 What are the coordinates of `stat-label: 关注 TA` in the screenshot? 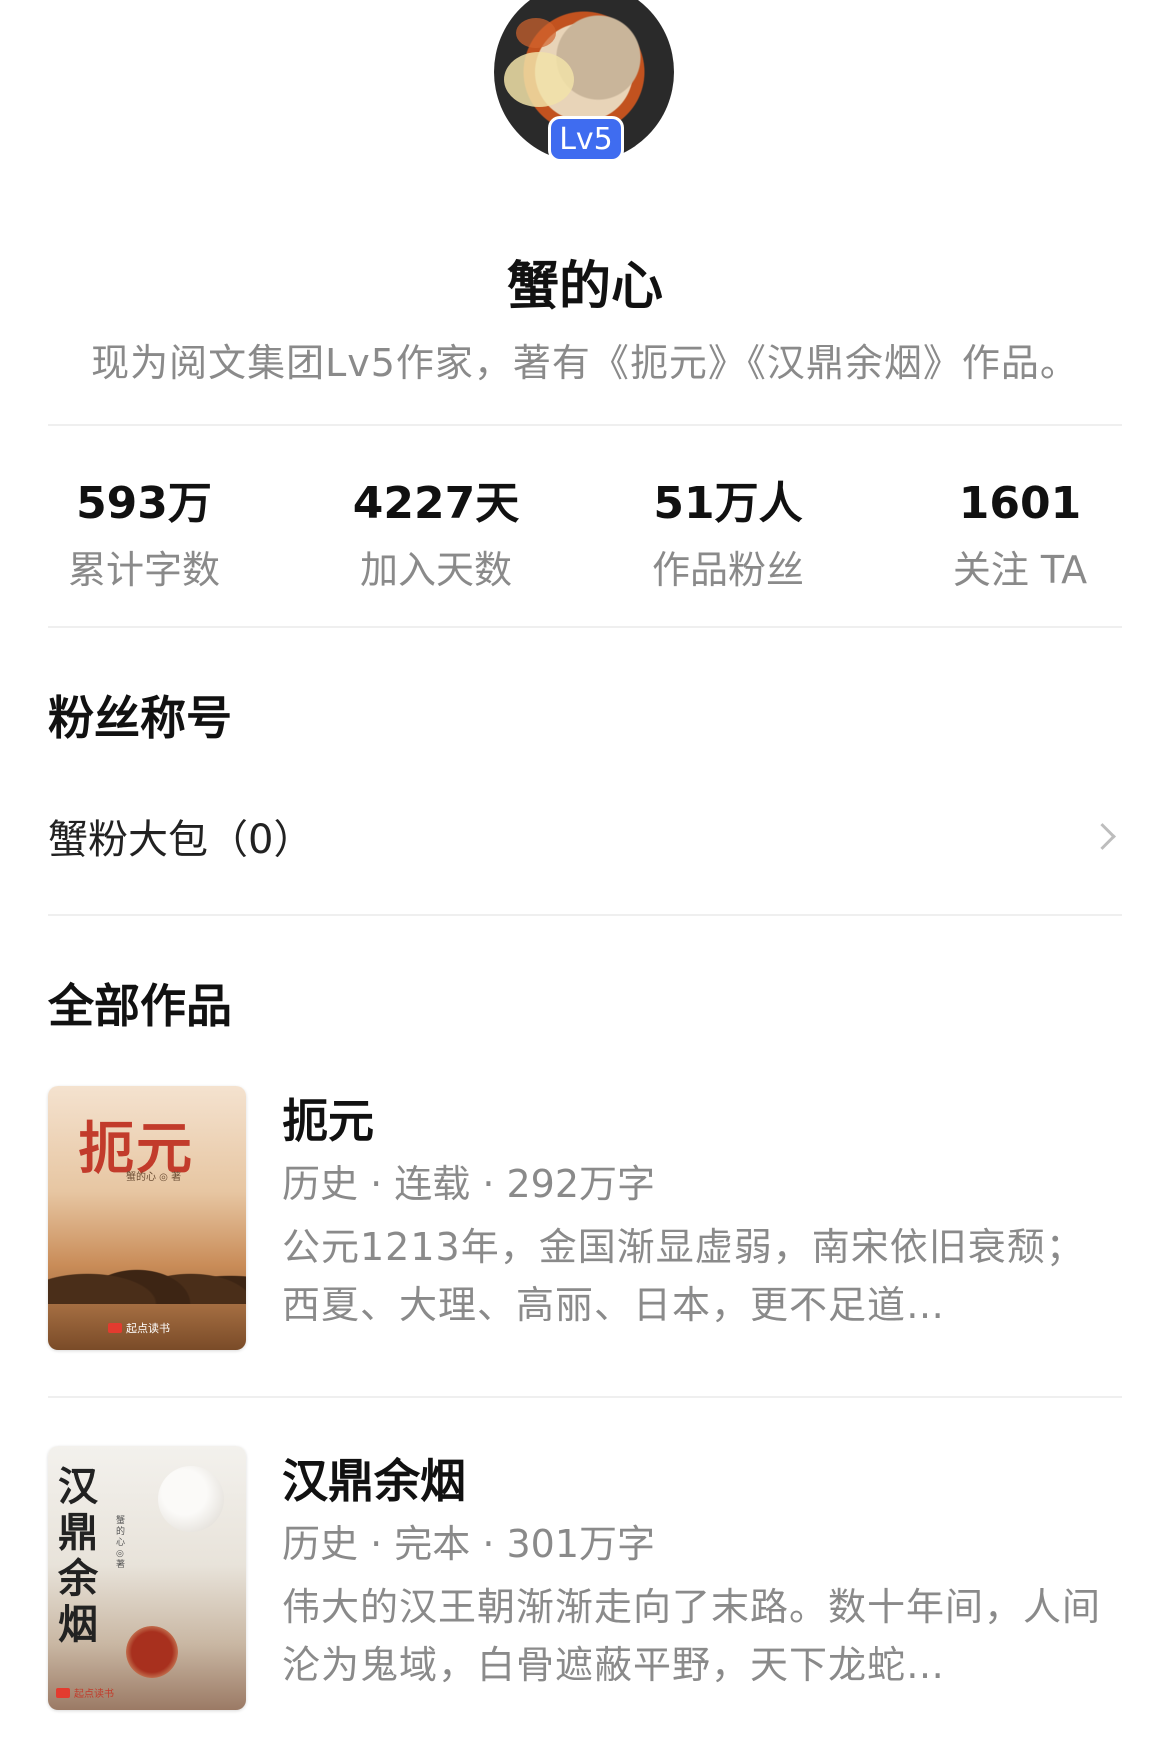 It's located at (1020, 570).